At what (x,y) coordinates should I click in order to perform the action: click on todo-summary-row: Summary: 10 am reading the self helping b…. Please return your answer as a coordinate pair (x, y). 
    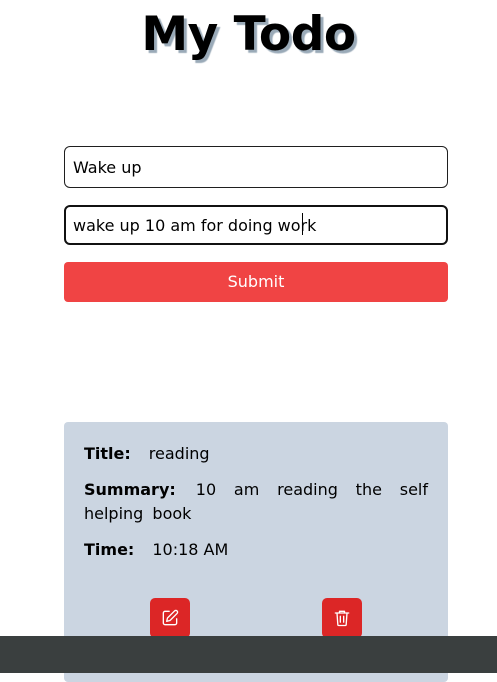
    Looking at the image, I should click on (256, 502).